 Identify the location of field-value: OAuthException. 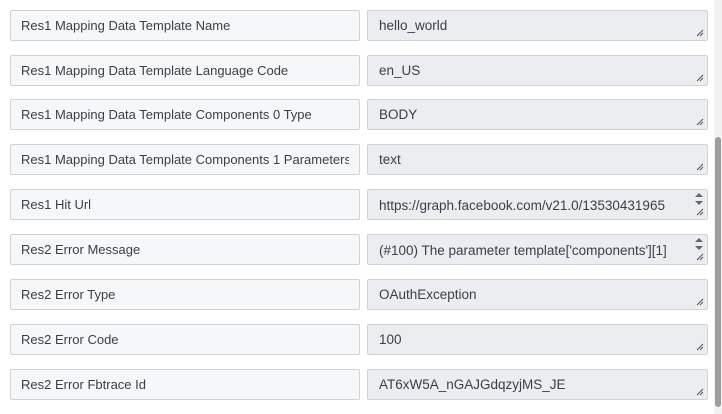
(428, 294).